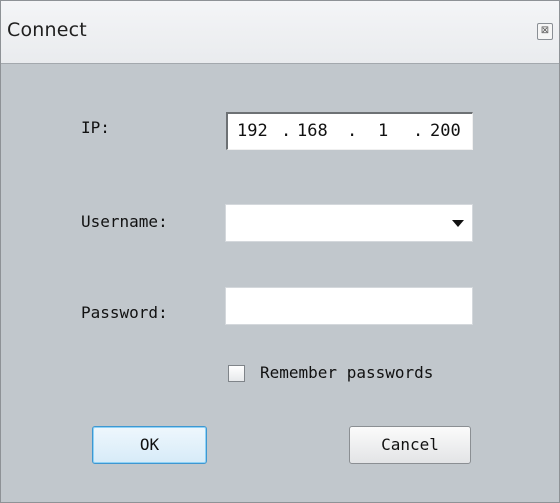  What do you see at coordinates (312, 131) in the screenshot?
I see `ip-octet-2: 168` at bounding box center [312, 131].